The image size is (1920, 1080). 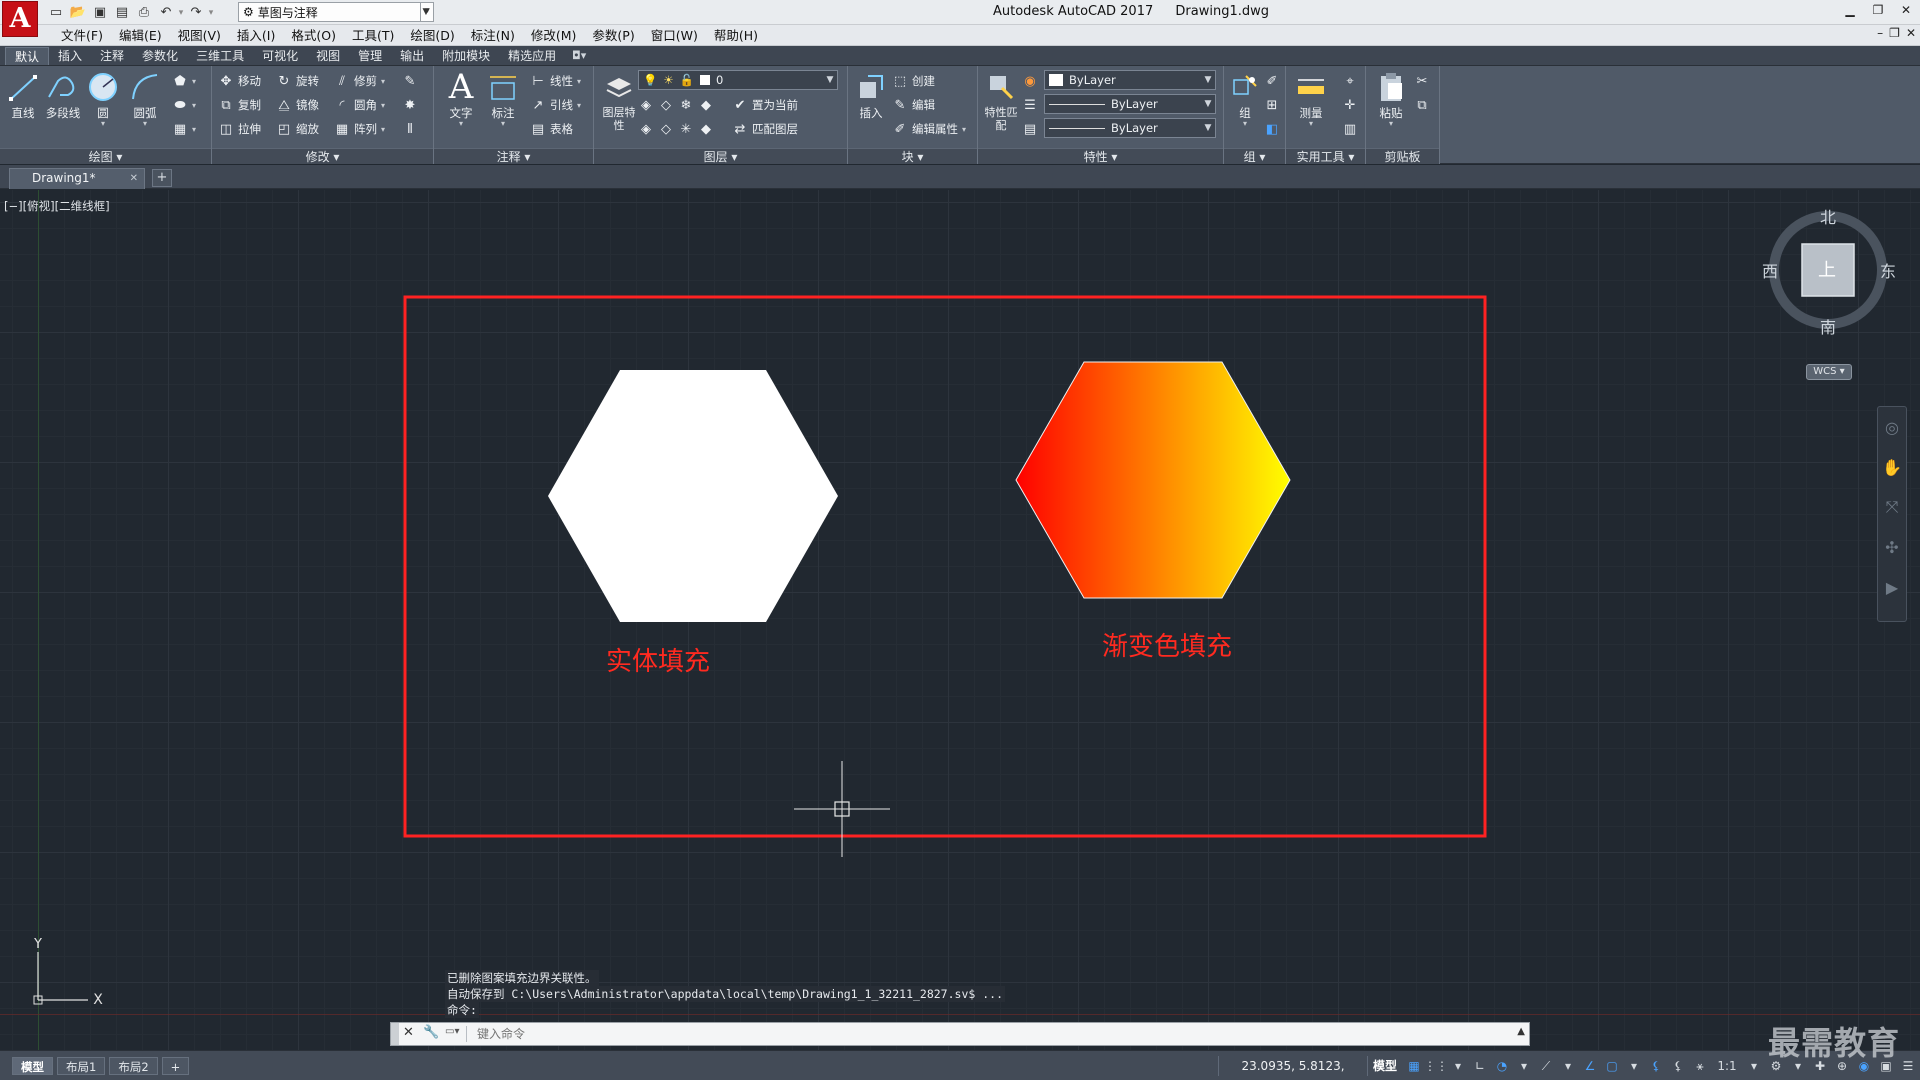 What do you see at coordinates (1850, 10) in the screenshot?
I see `minimize-icon: ▁` at bounding box center [1850, 10].